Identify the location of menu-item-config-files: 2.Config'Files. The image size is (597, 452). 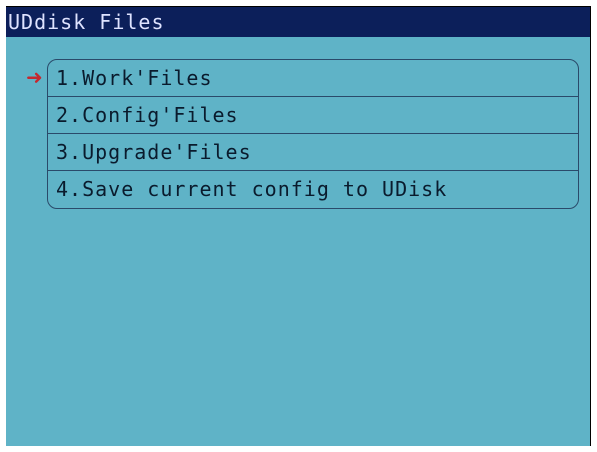
(313, 115).